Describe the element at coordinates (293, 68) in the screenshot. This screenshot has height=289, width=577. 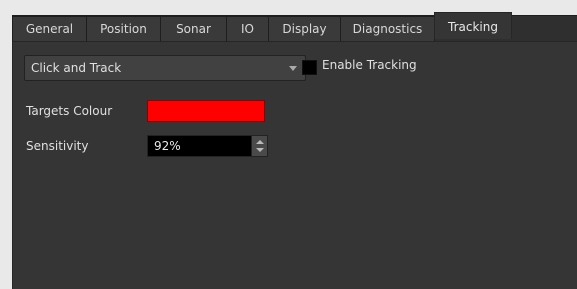
I see `chevron-down-icon` at that location.